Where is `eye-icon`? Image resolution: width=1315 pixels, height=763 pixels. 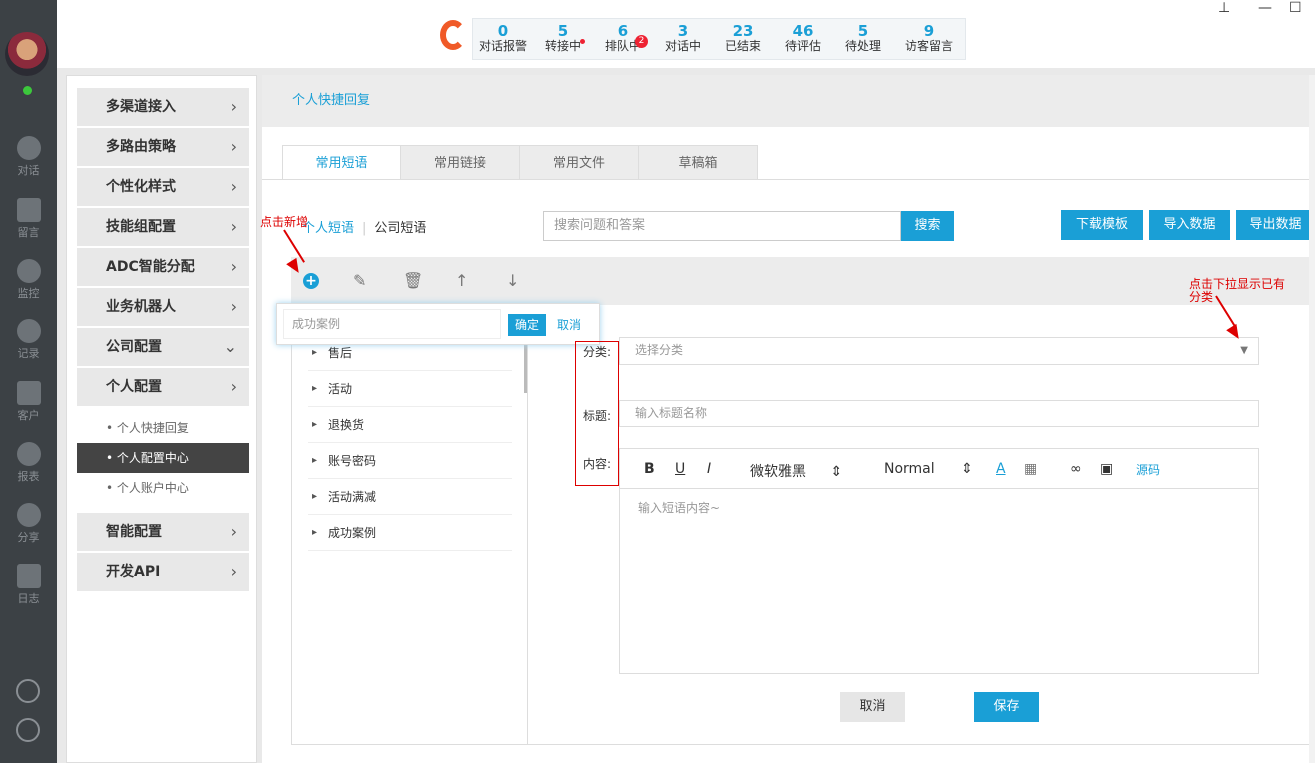 eye-icon is located at coordinates (28, 271).